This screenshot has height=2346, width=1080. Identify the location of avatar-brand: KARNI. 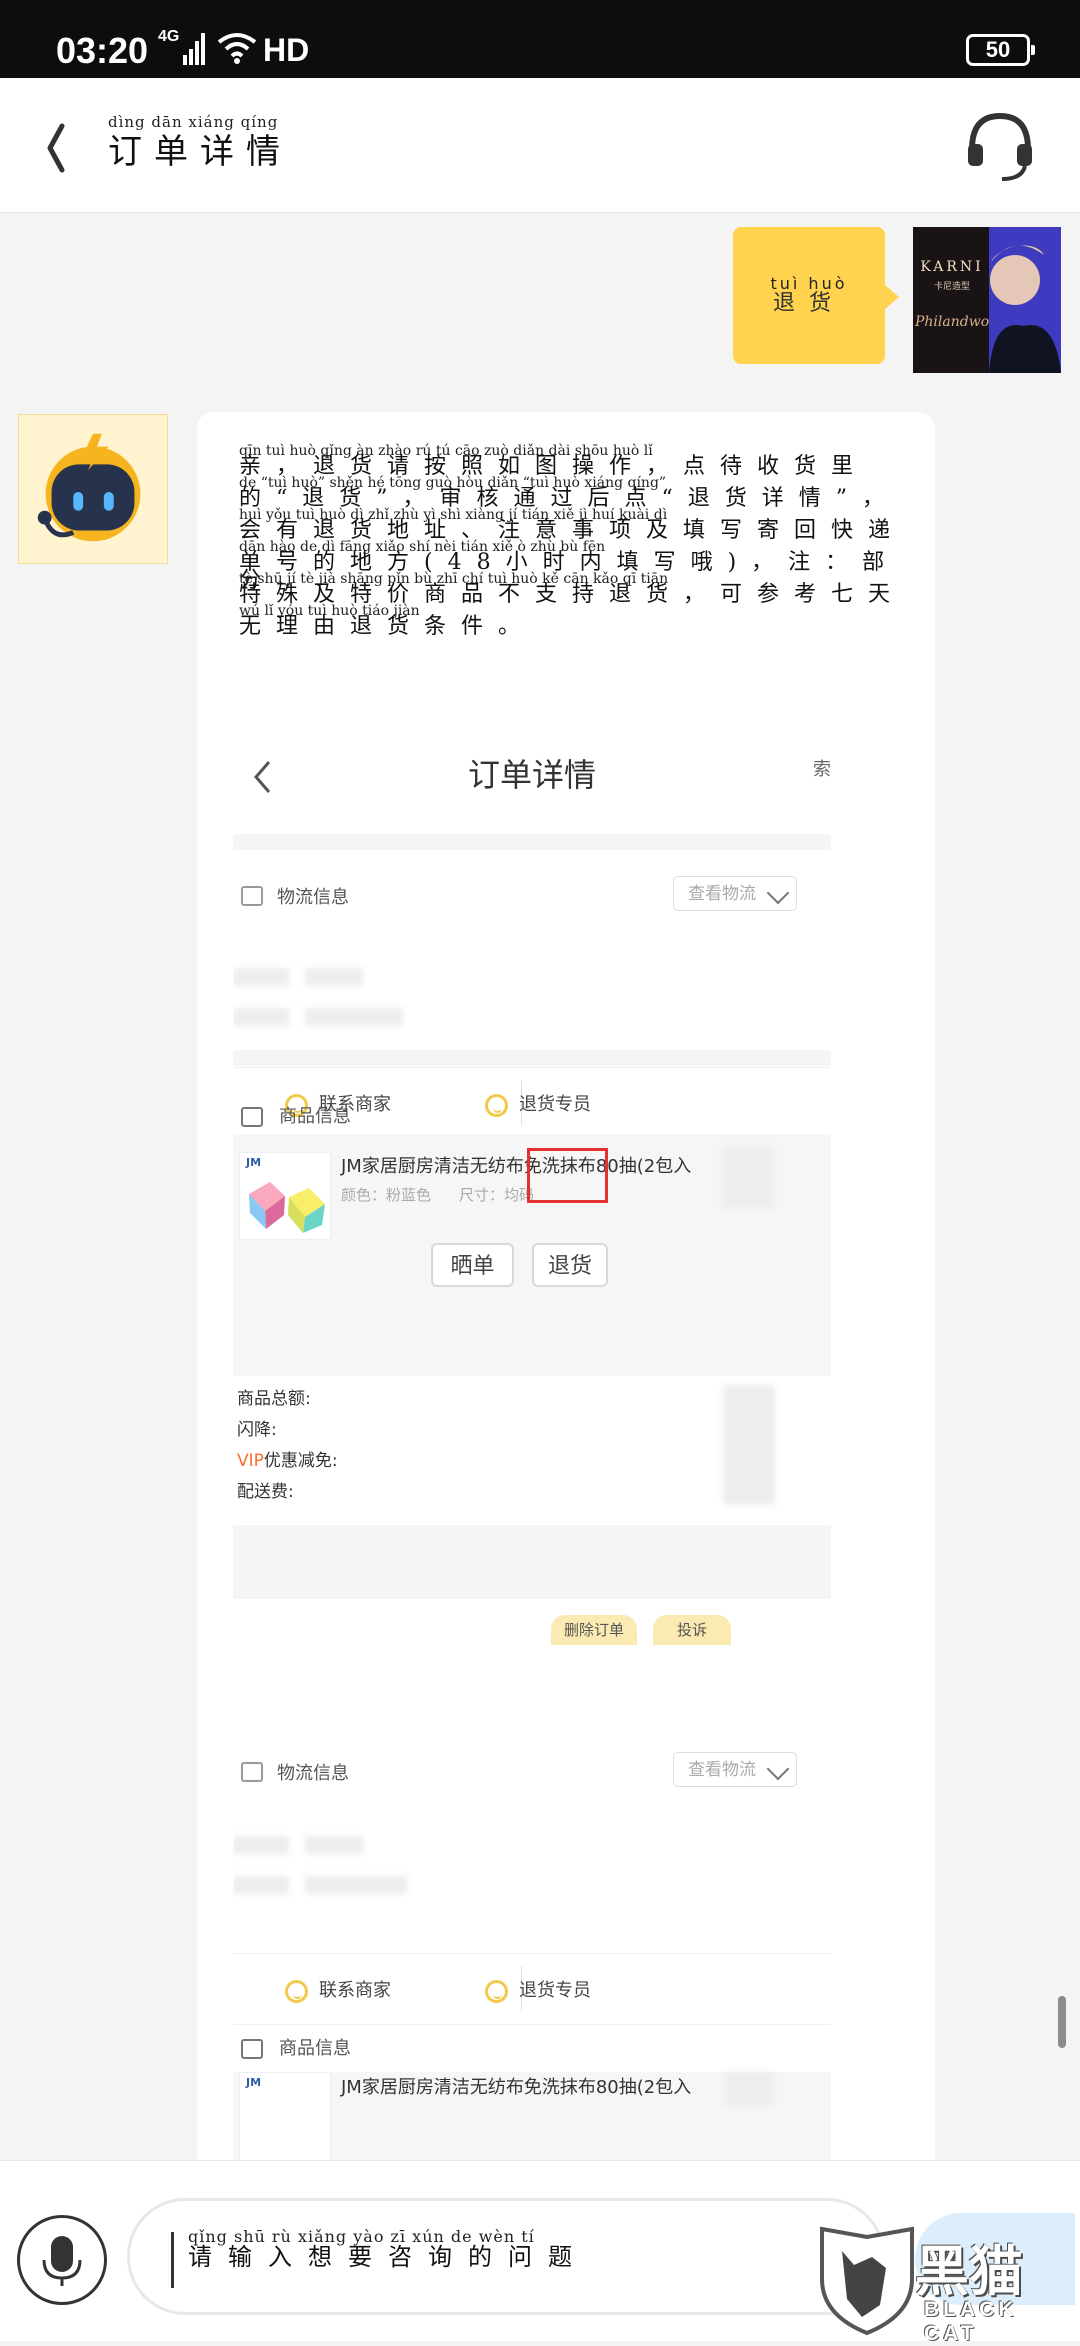
(952, 267).